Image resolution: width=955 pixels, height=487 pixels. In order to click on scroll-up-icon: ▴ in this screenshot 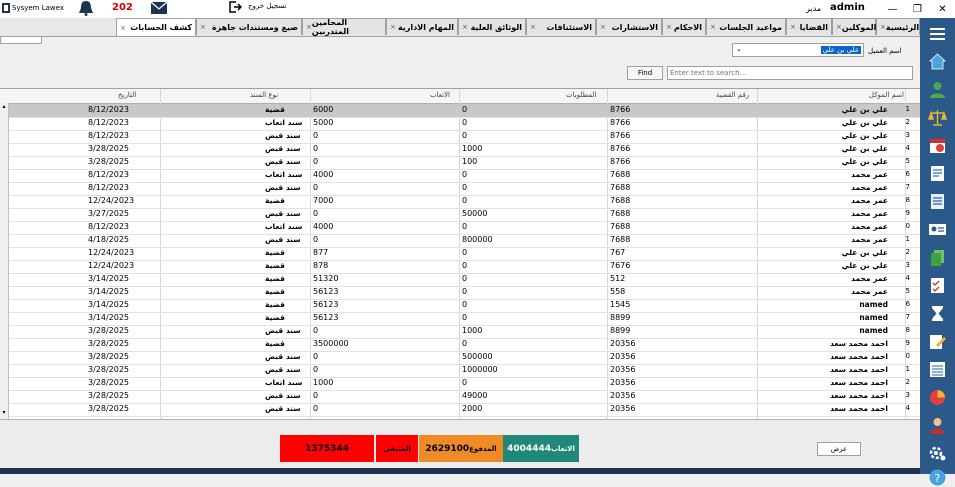, I will do `click(4, 107)`.